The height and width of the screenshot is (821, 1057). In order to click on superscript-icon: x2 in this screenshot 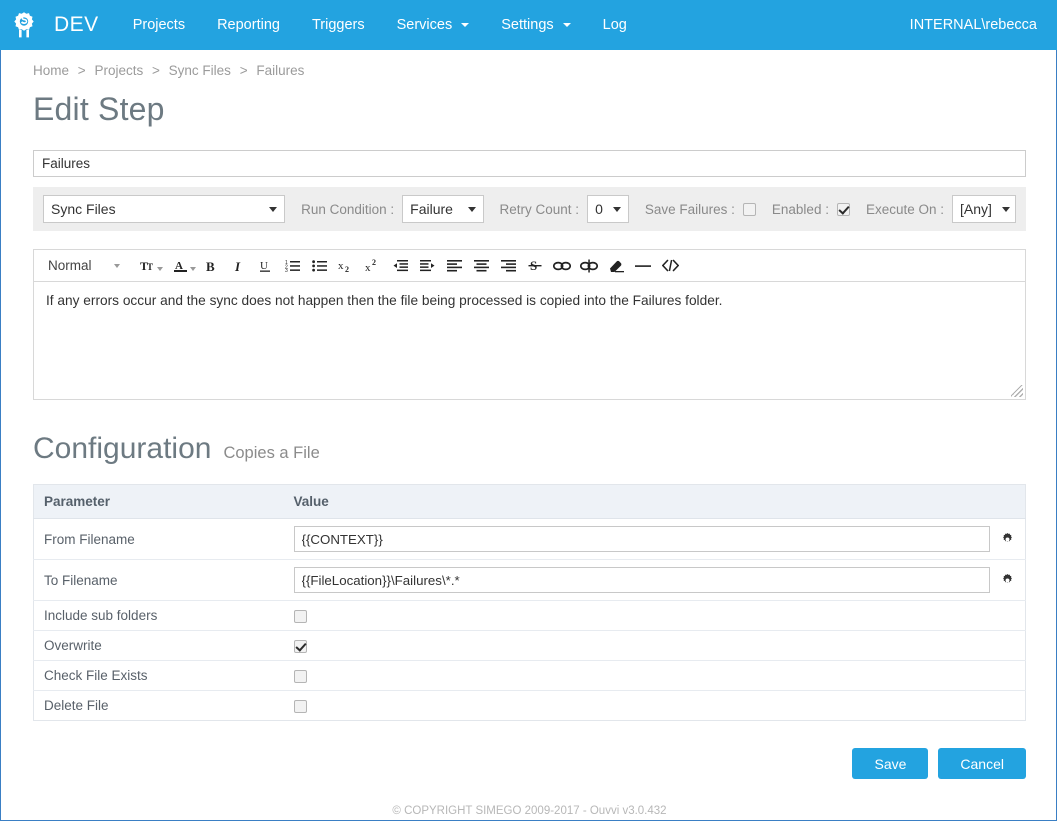, I will do `click(373, 266)`.